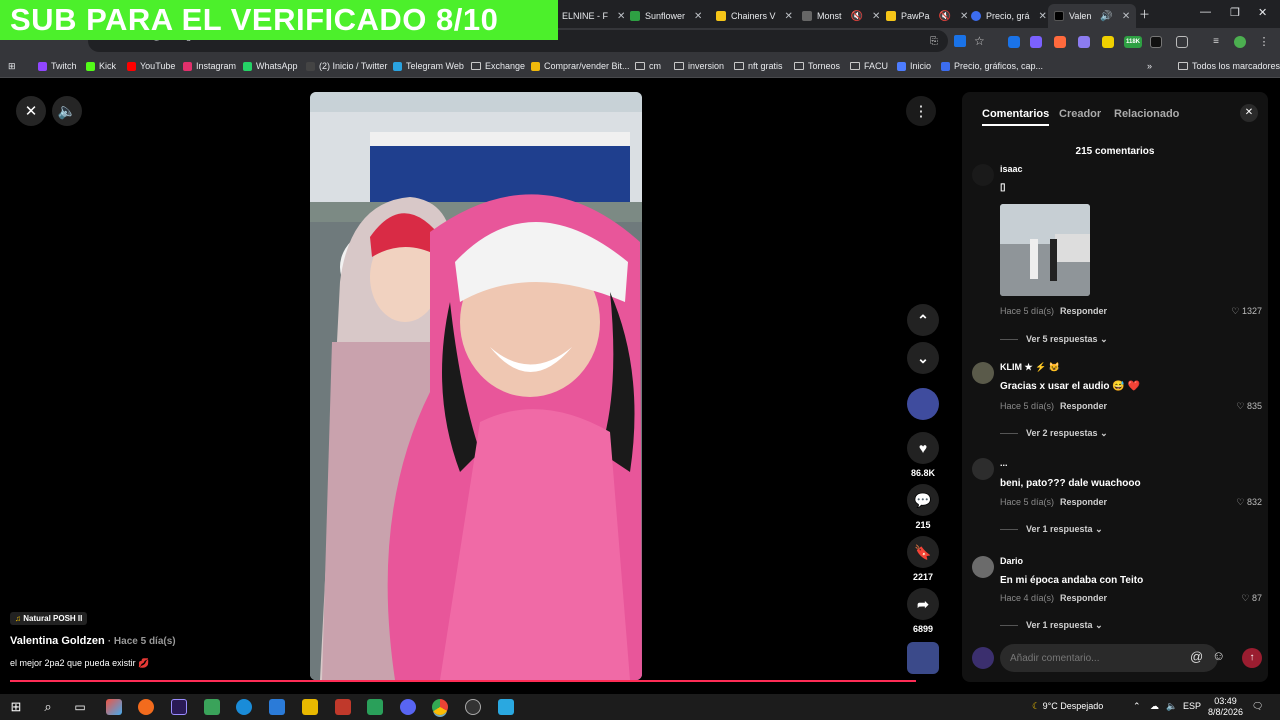  What do you see at coordinates (277, 707) in the screenshot?
I see `vscode-icon` at bounding box center [277, 707].